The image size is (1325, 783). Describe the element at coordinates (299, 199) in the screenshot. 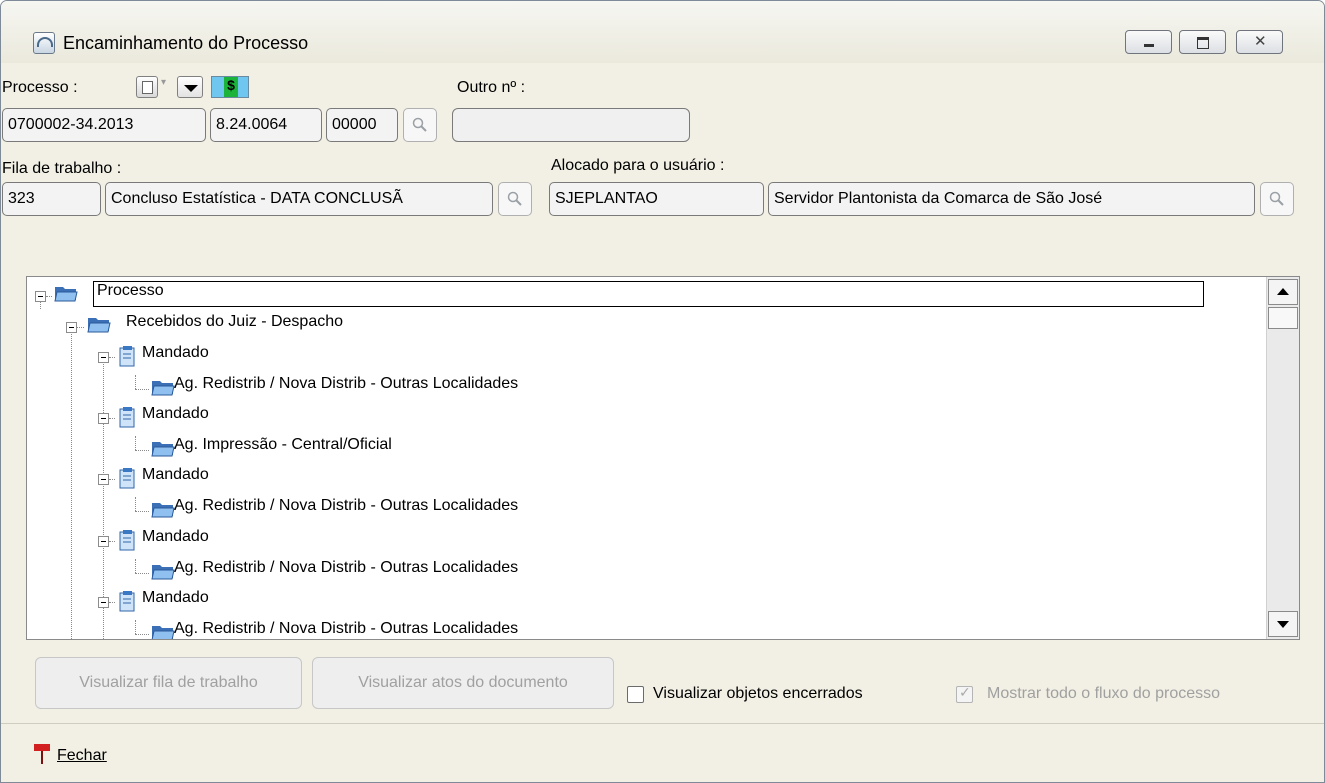

I see `fila-name-field: Concluso Estatística - DATA CONCLUSÃ` at that location.